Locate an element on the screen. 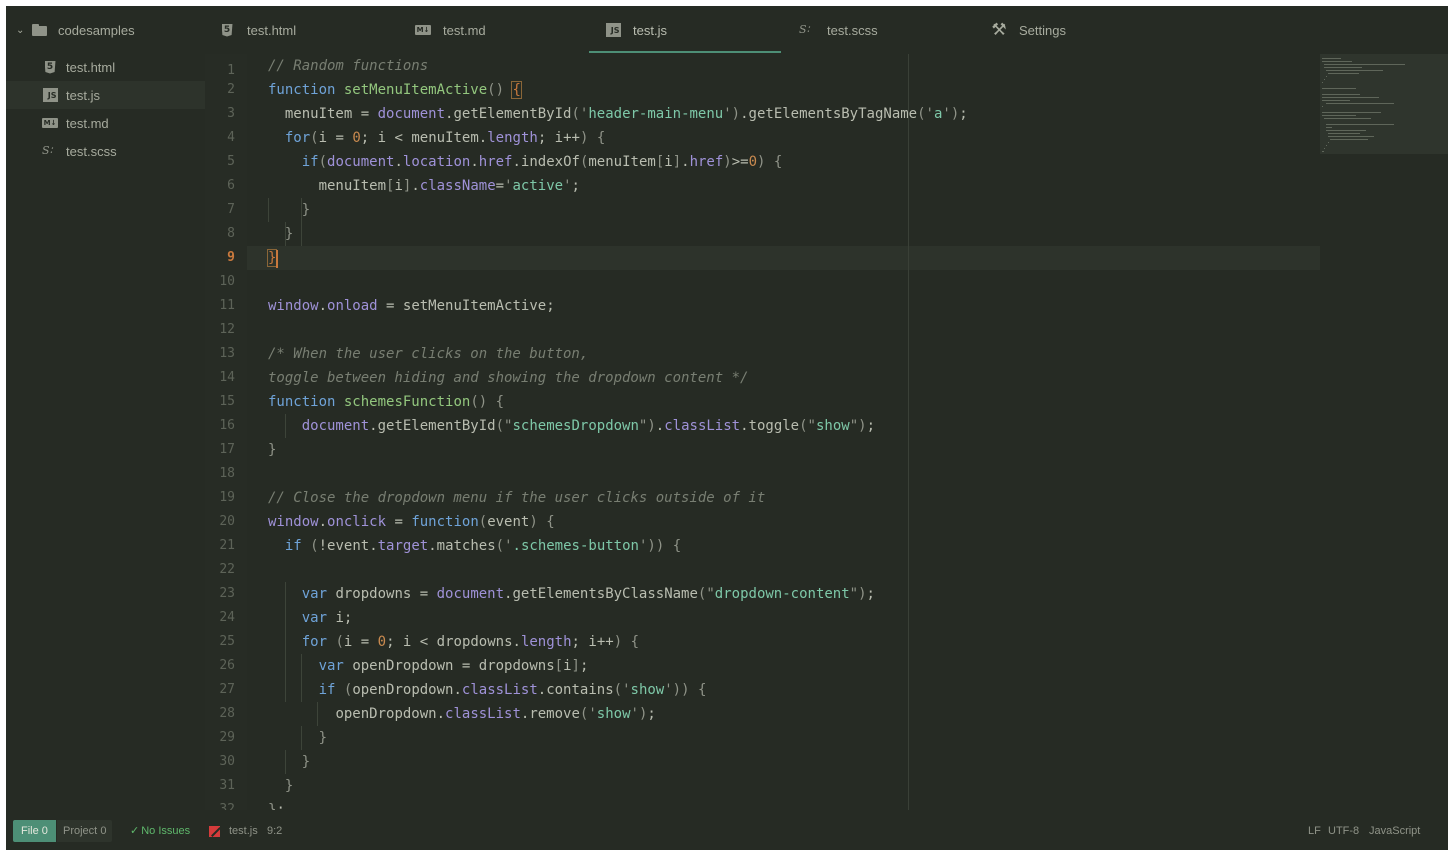  line-number: 20 is located at coordinates (220, 522).